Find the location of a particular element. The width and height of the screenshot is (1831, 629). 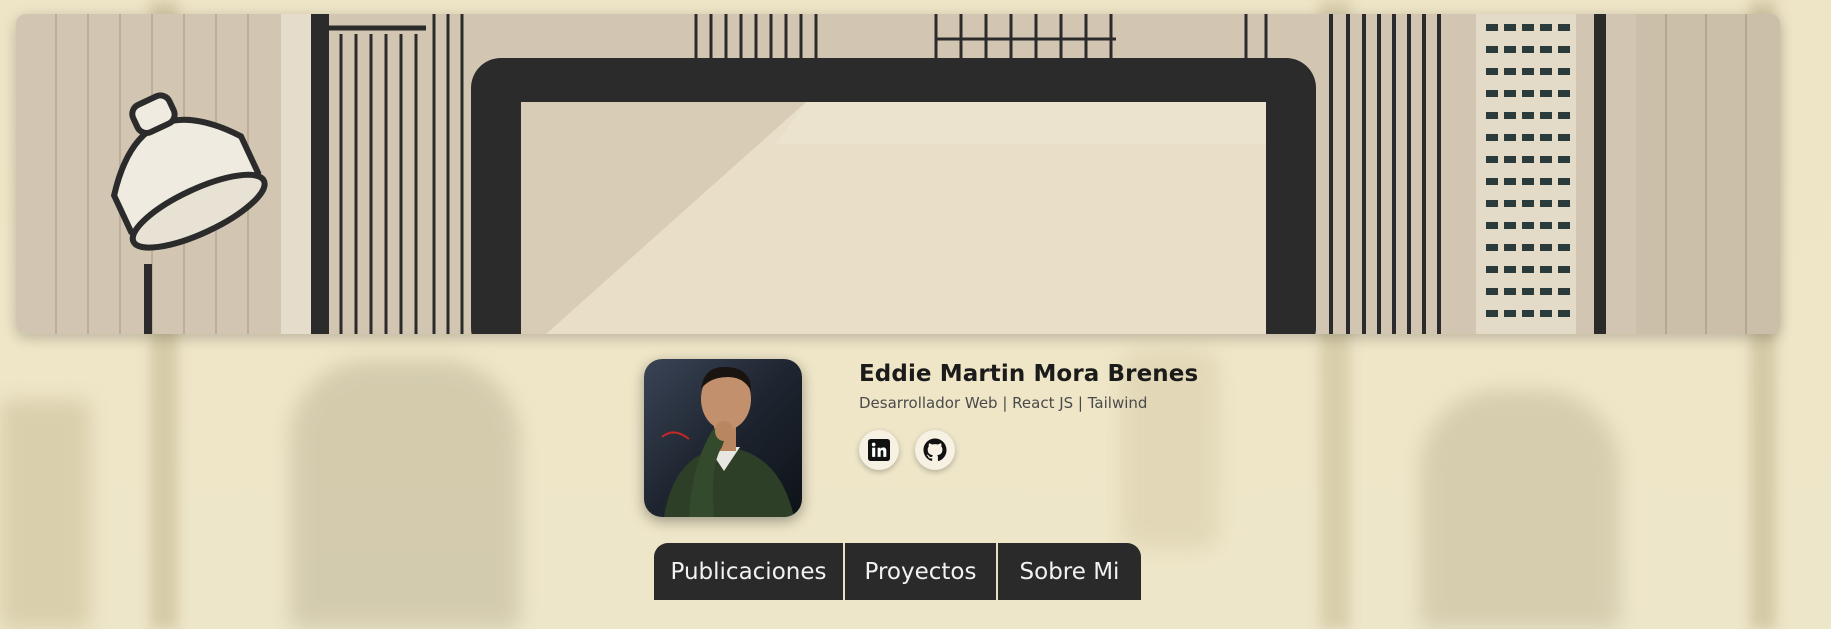

tab-publicaciones: Publicaciones is located at coordinates (749, 571).